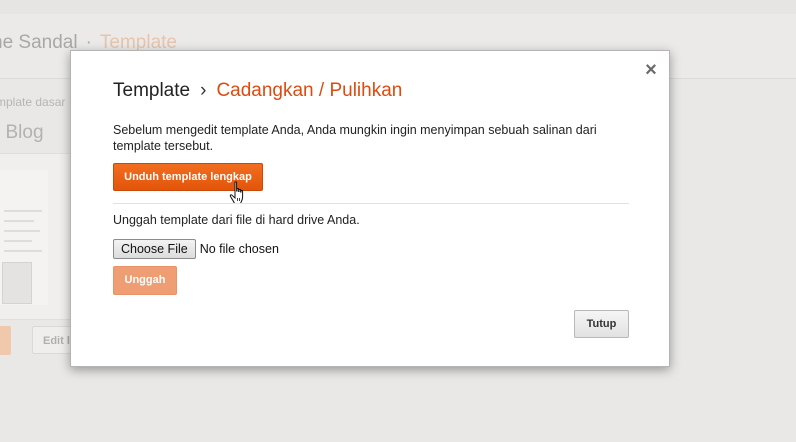  I want to click on background-blog-name: ne Sandal, so click(39, 42).